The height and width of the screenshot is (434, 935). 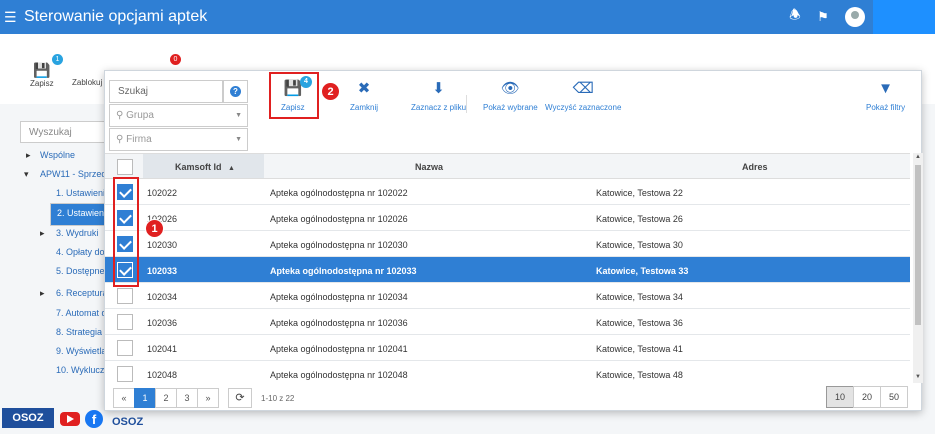 I want to click on tree-item: Wspólne, so click(x=57, y=155).